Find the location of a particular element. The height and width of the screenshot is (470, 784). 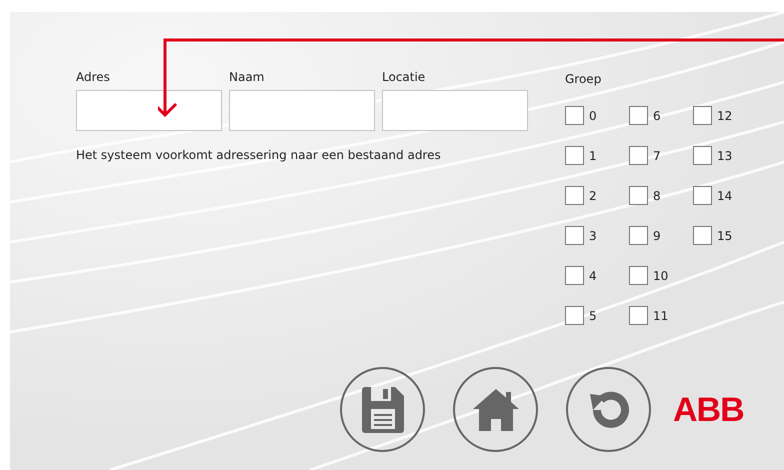

checkbox-label: 3 is located at coordinates (593, 236).